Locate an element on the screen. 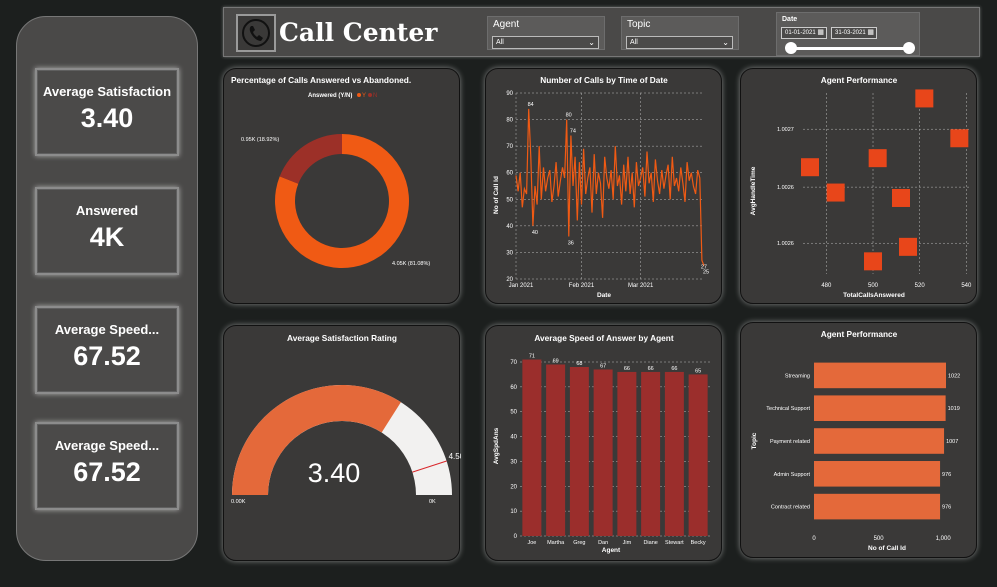  bar-greg is located at coordinates (579, 451).